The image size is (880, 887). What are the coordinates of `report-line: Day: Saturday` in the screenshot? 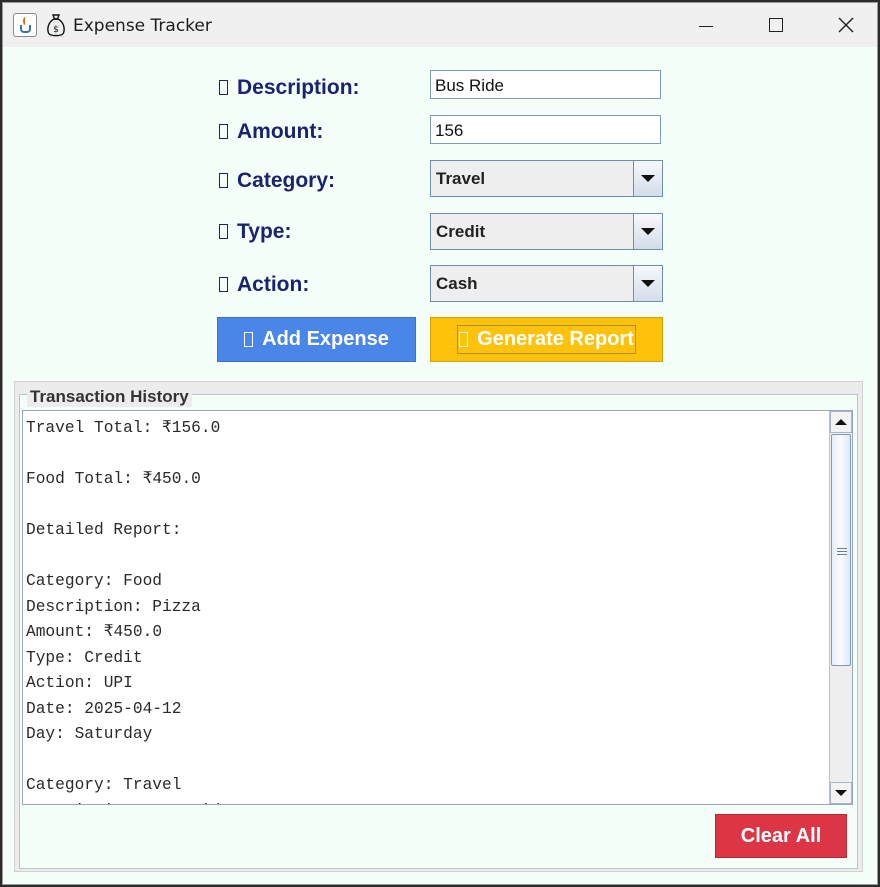 It's located at (89, 734).